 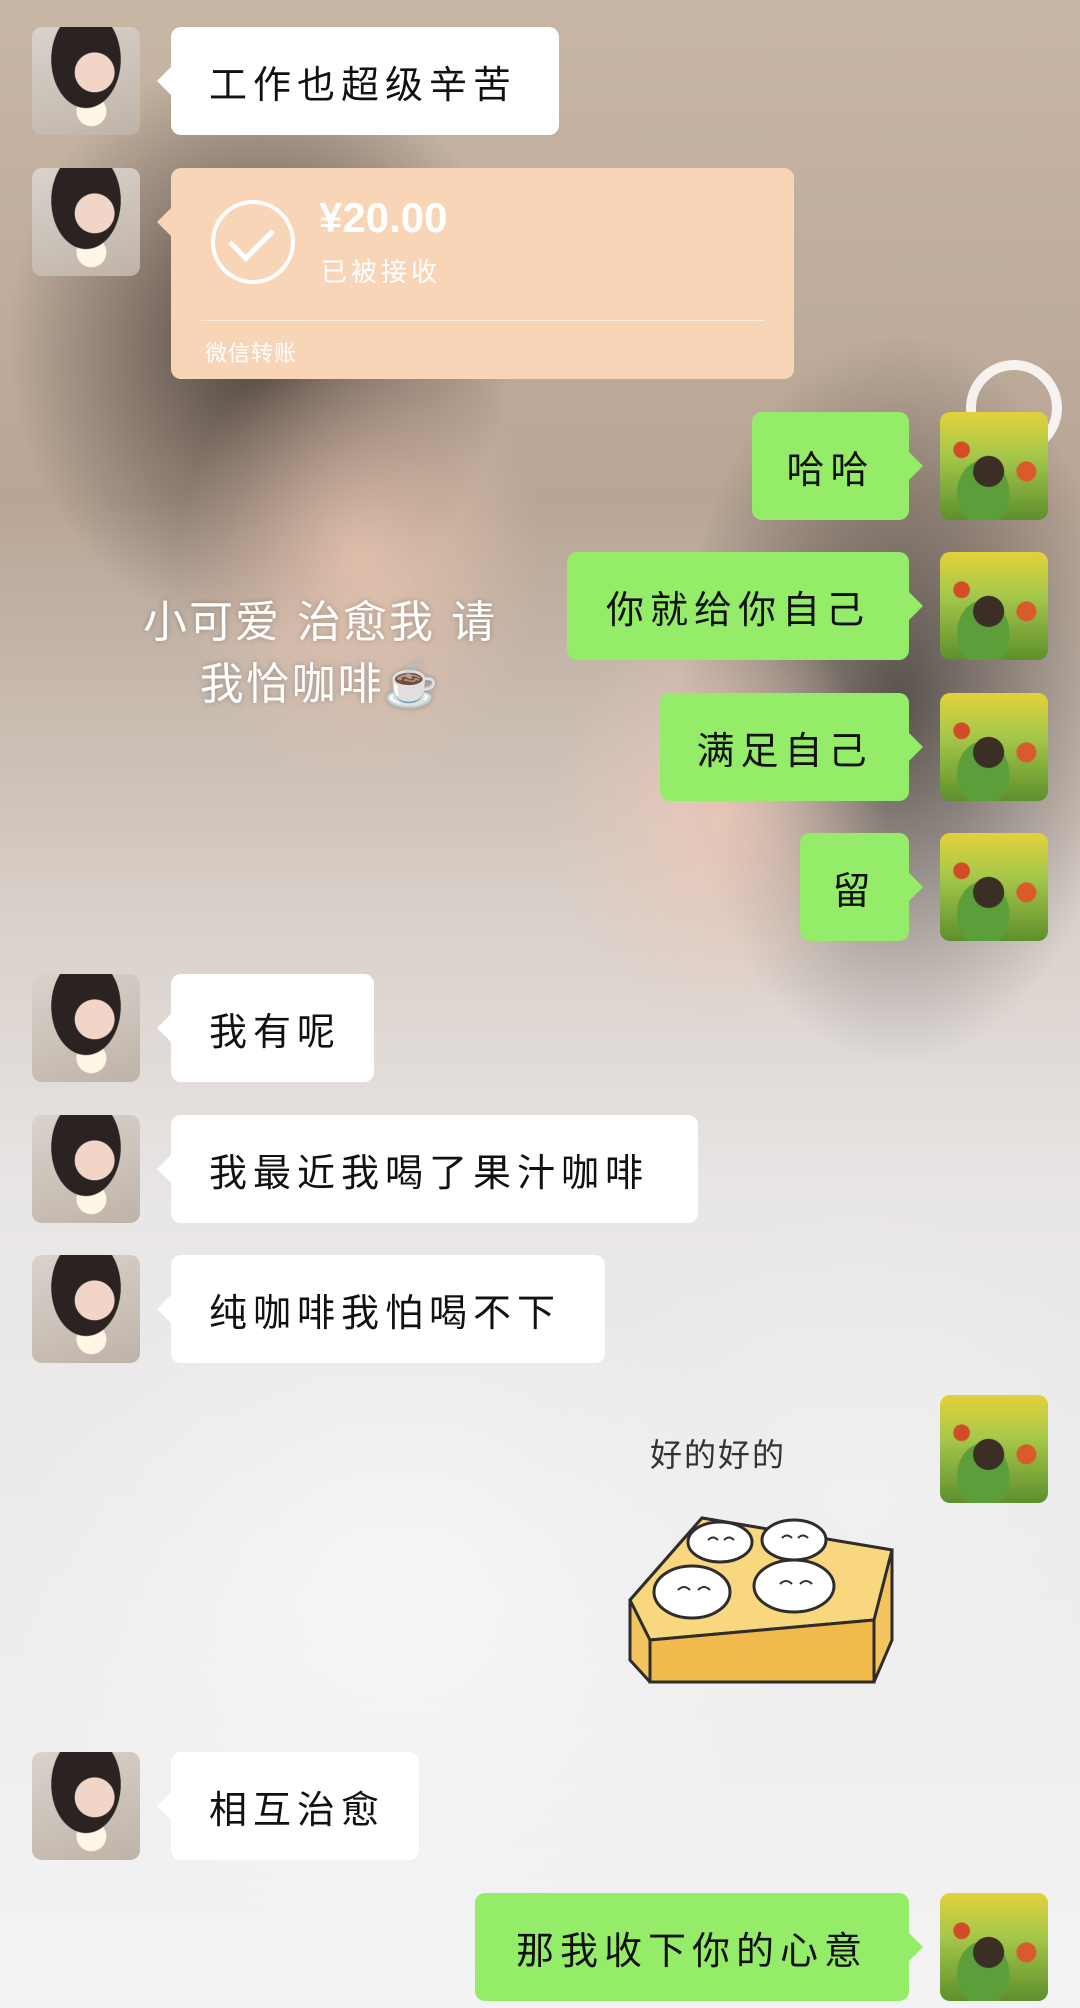 I want to click on message-bubble-incoming: 我最近我喝了果汁咖啡, so click(x=427, y=1169).